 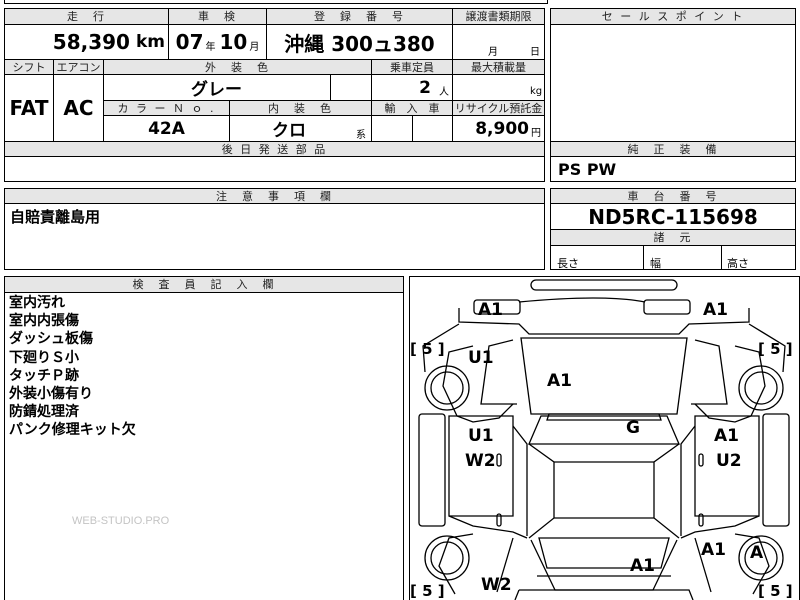 What do you see at coordinates (425, 87) in the screenshot?
I see `capacity-number: 2` at bounding box center [425, 87].